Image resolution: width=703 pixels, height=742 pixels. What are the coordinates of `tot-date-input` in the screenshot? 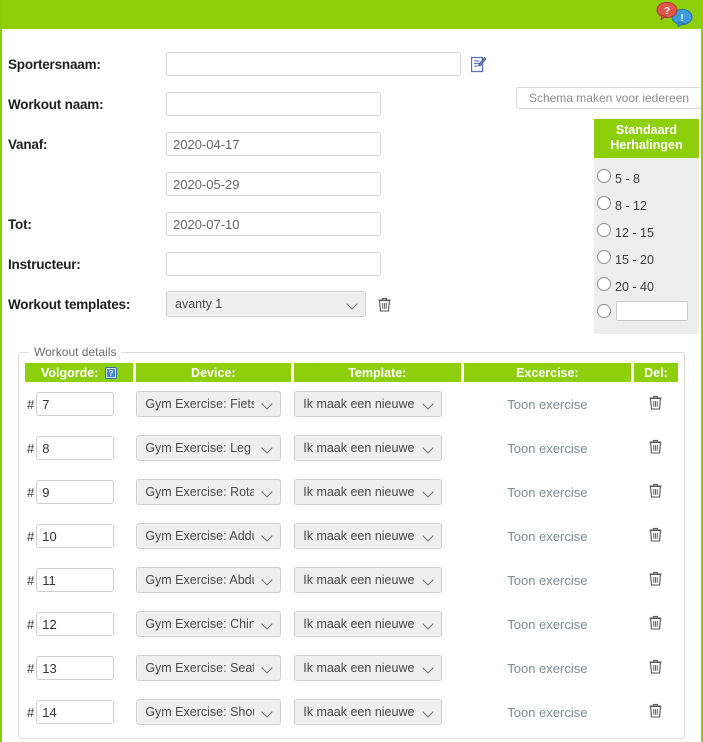 It's located at (273, 224).